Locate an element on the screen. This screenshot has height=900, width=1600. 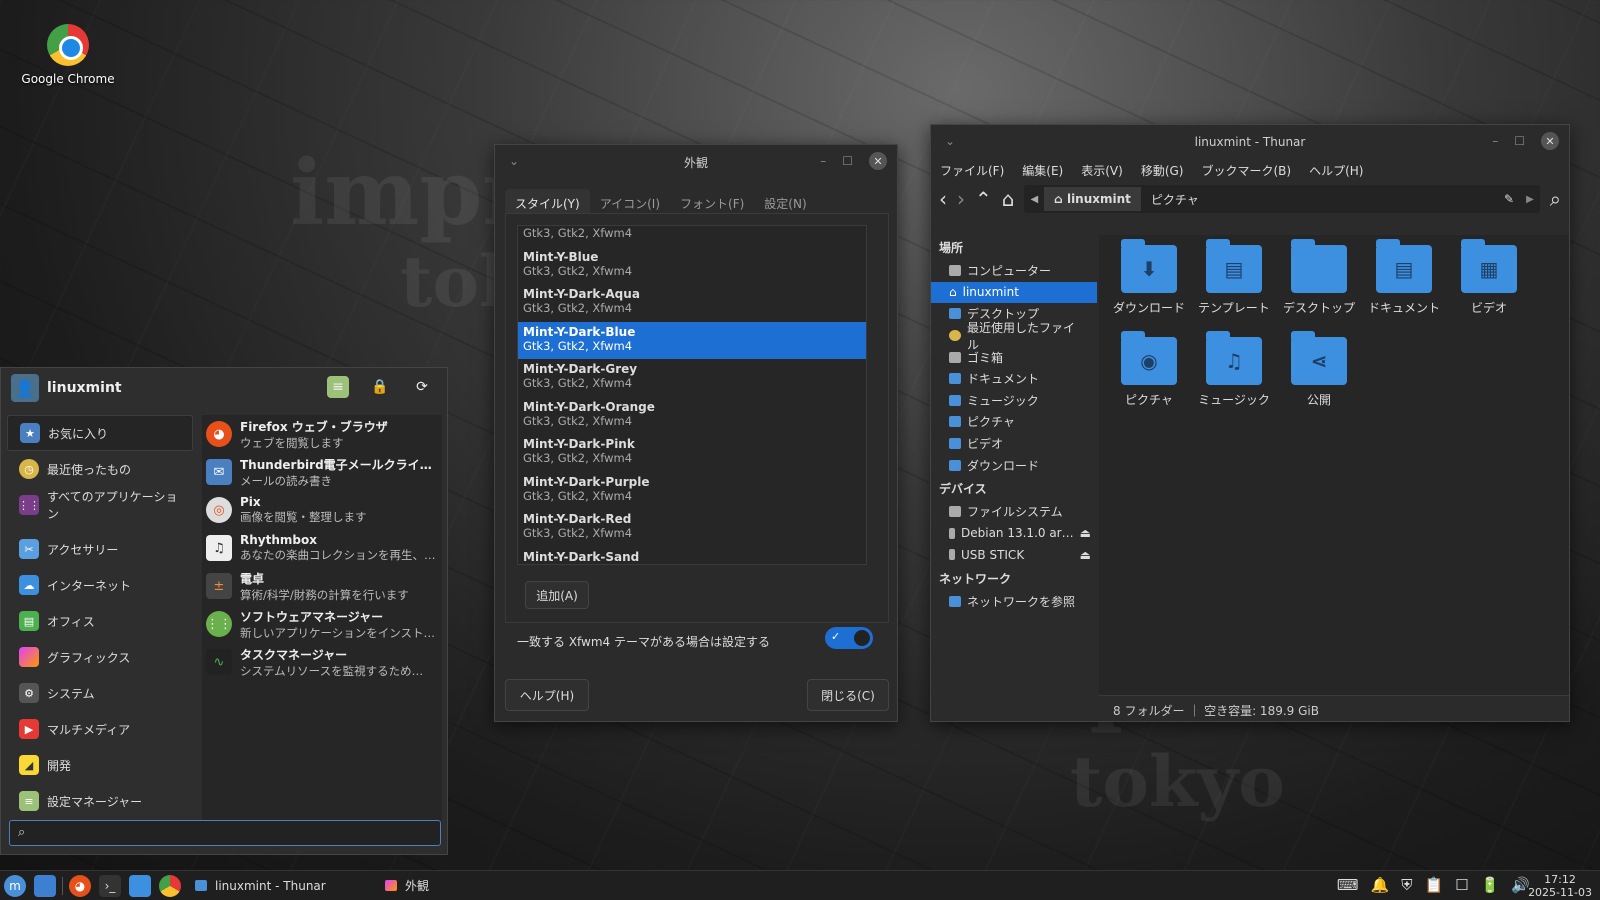
theme-item: Mint-Y-AquaGtk3, Gtk2, Xfwm4 is located at coordinates (692, 236).